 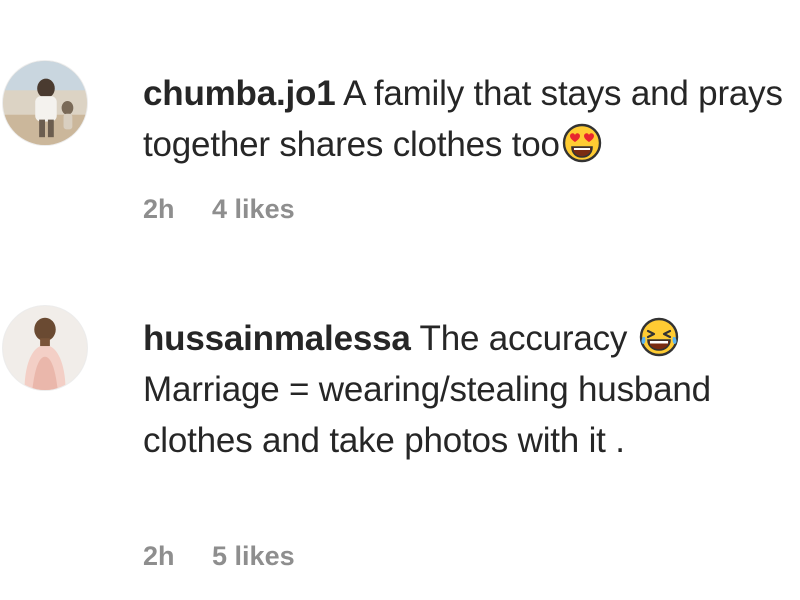 I want to click on comment-likes: 4 likes, so click(x=253, y=209).